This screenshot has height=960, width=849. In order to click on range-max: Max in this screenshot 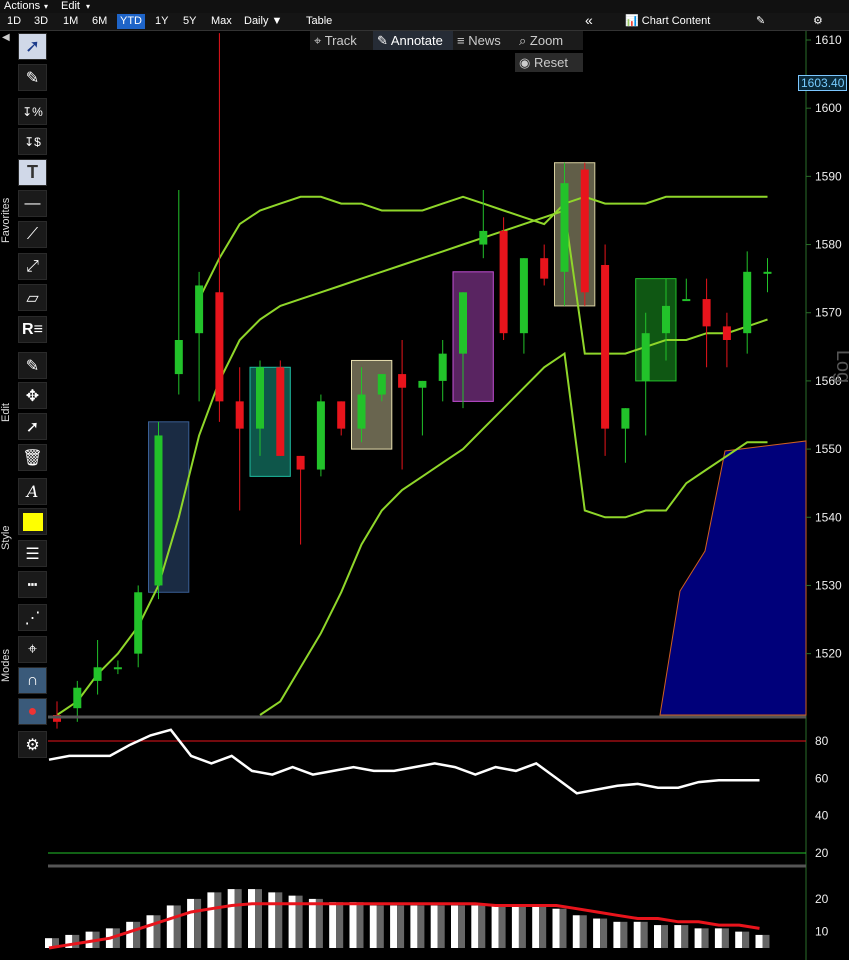, I will do `click(221, 21)`.